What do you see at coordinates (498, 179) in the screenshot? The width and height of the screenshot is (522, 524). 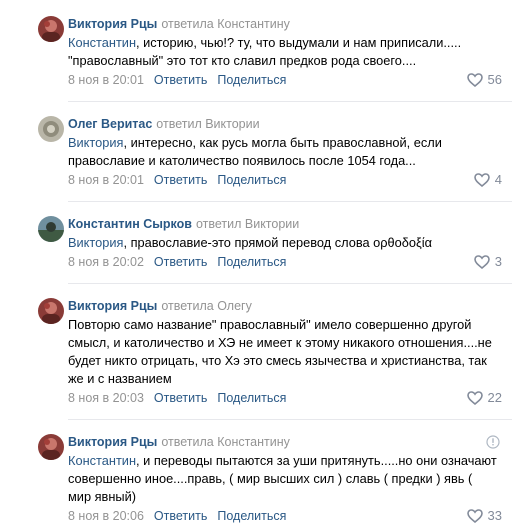 I see `like-count: 4` at bounding box center [498, 179].